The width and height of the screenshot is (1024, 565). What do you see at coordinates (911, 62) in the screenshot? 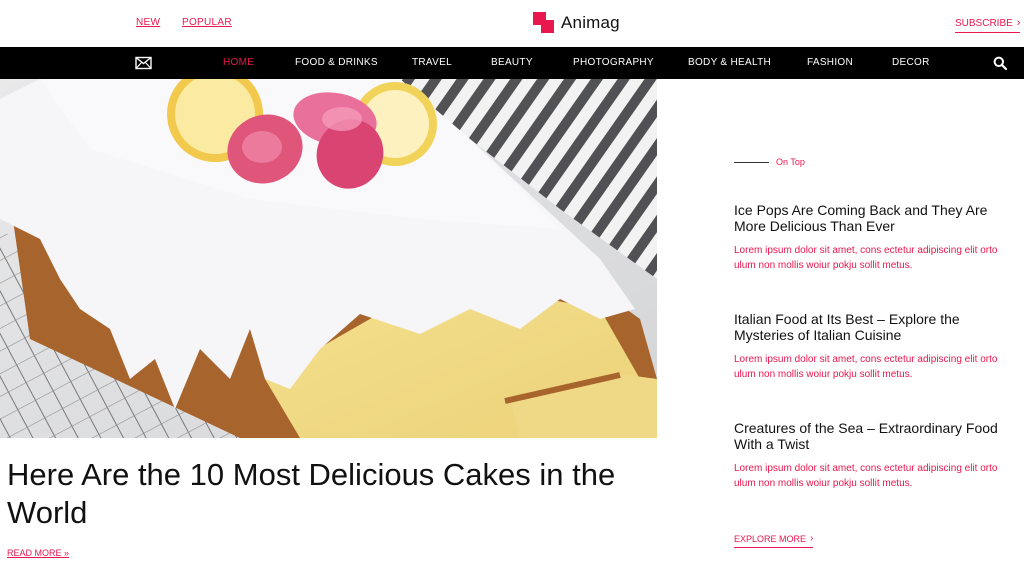
I see `nav-item-decor: DECOR` at bounding box center [911, 62].